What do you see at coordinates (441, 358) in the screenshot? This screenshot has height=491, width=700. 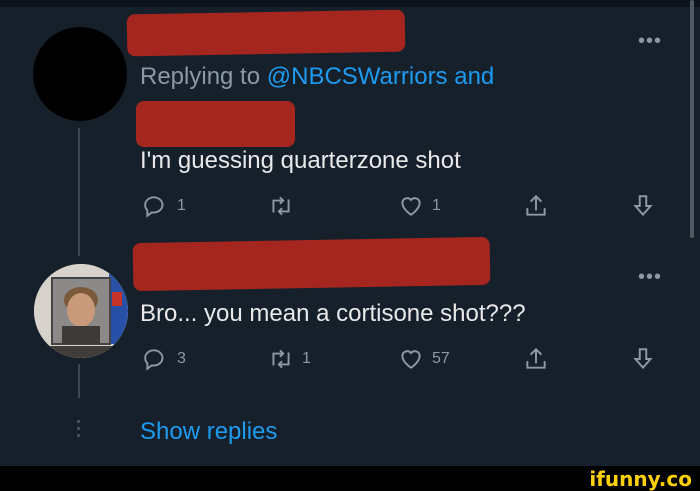 I see `like-count: 57` at bounding box center [441, 358].